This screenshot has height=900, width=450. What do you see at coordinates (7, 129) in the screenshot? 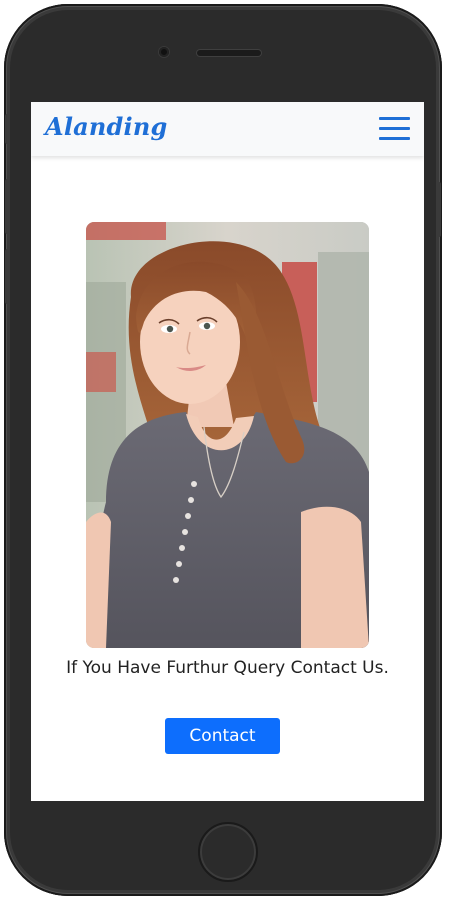
I see `mute-switch` at bounding box center [7, 129].